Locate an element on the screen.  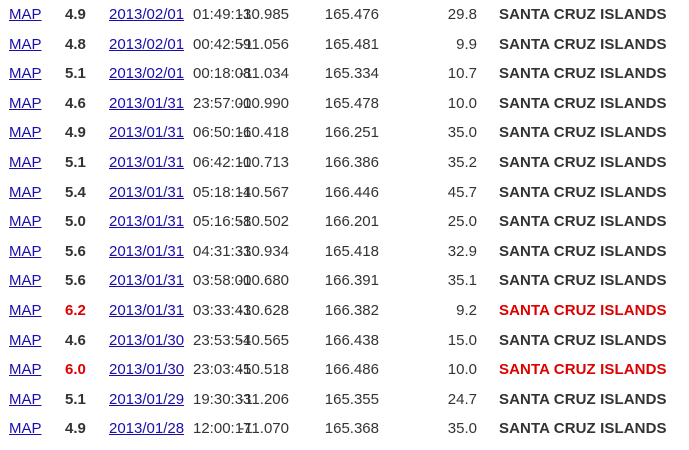
latitude: -11.206 is located at coordinates (264, 399).